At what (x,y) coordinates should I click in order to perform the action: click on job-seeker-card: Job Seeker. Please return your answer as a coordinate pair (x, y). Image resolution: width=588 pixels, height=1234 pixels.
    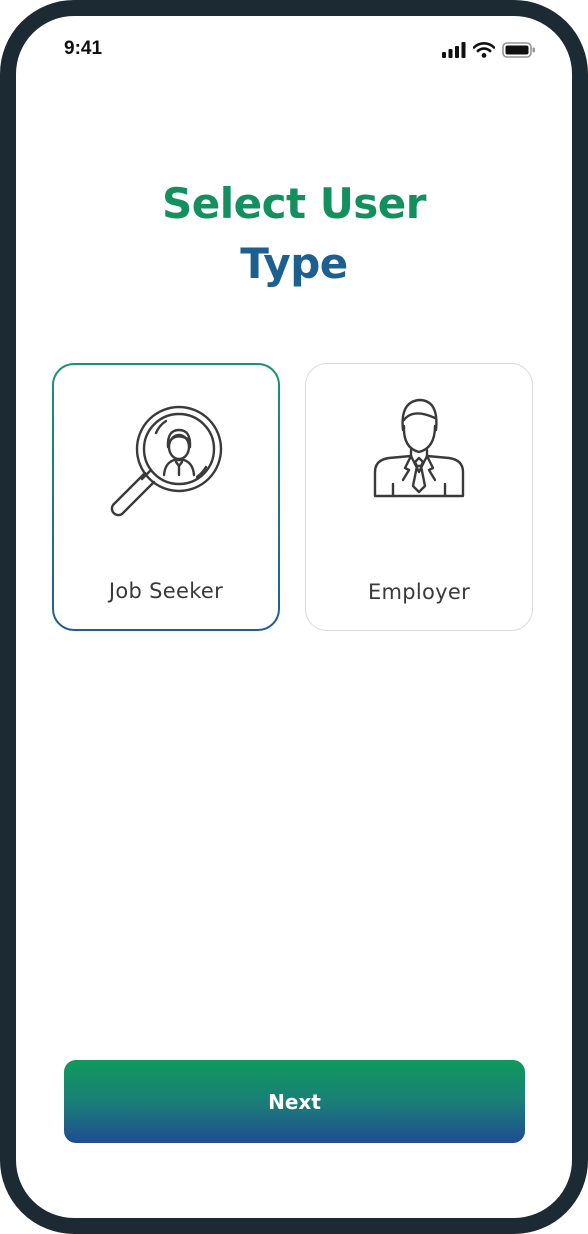
    Looking at the image, I should click on (166, 497).